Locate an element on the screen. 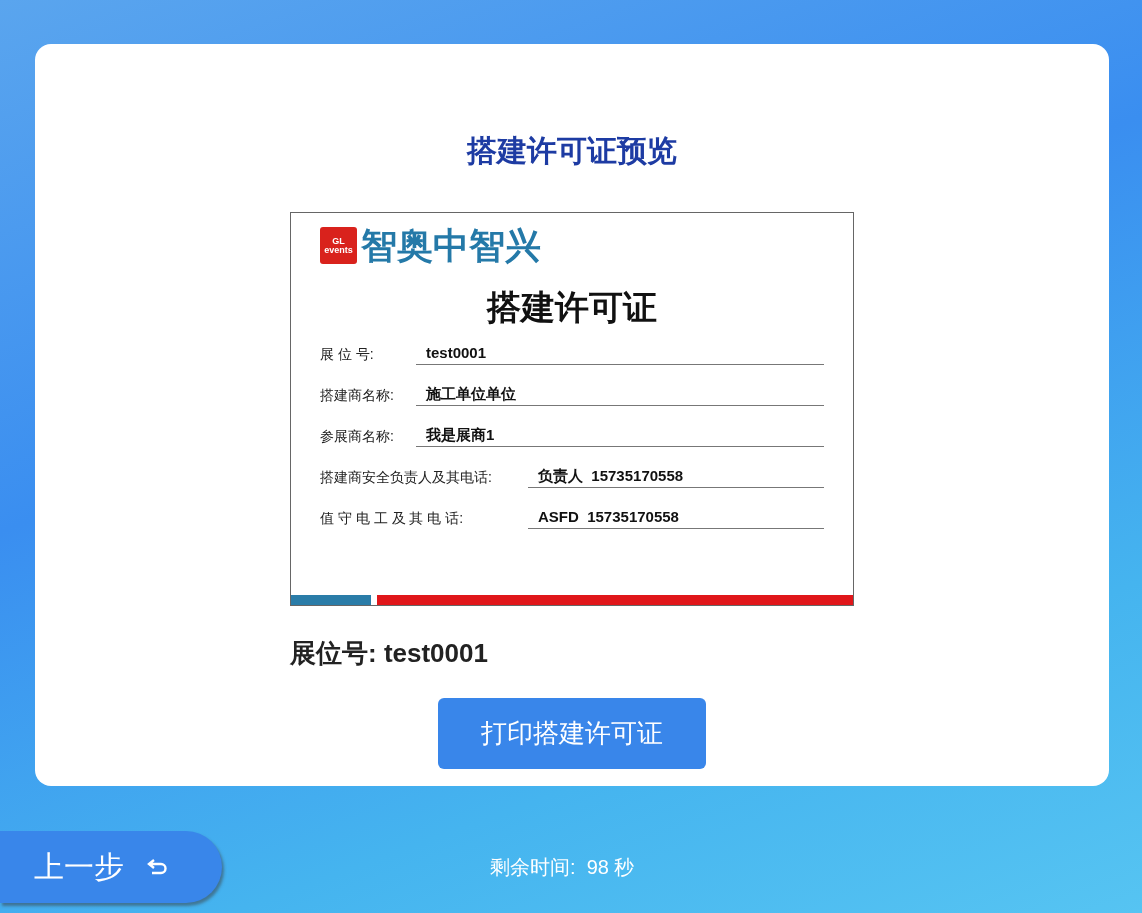 The height and width of the screenshot is (913, 1142). field-value: 负责人 15735170558 is located at coordinates (676, 476).